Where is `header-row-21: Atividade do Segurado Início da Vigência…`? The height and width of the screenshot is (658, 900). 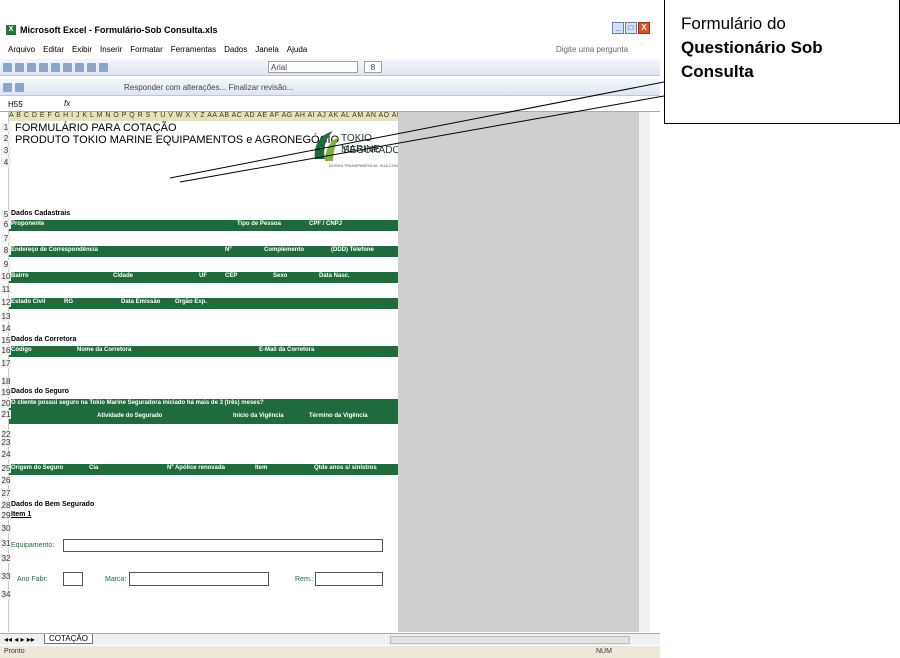 header-row-21: Atividade do Segurado Início da Vigência… is located at coordinates (204, 417).